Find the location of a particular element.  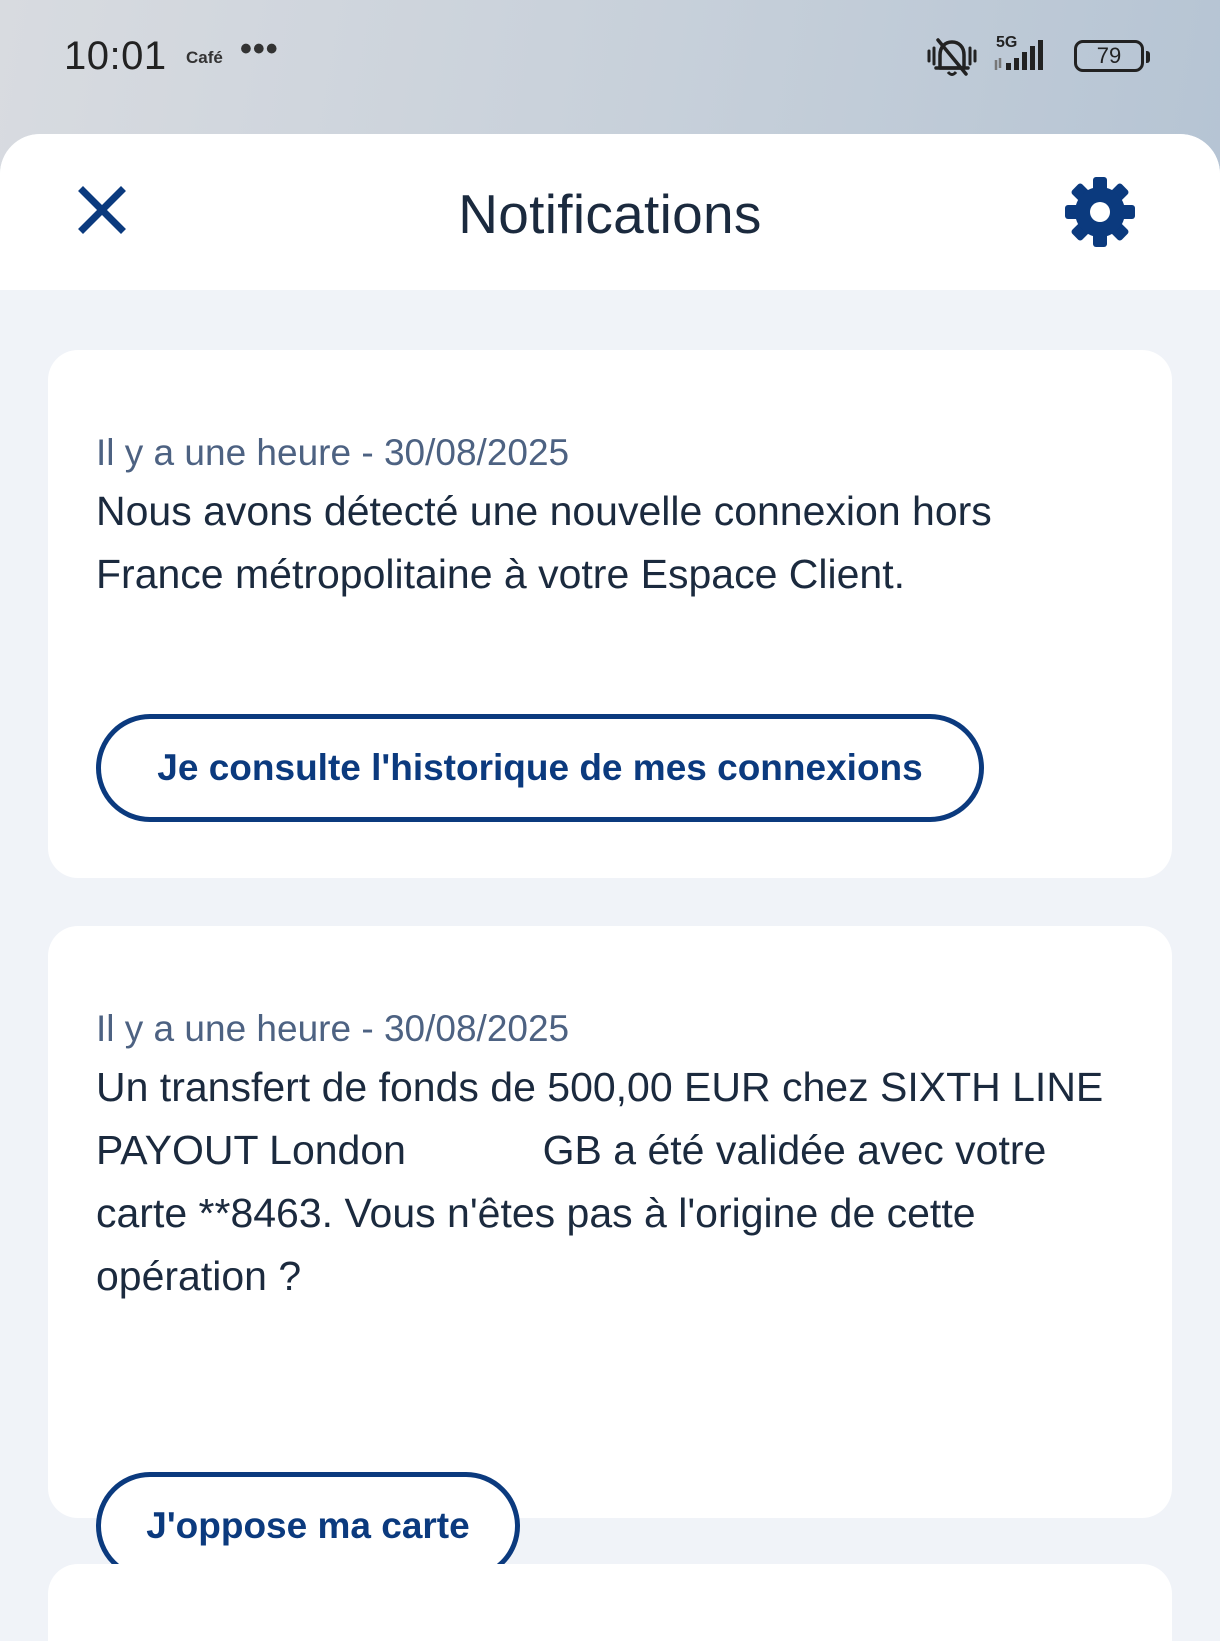

gear-icon is located at coordinates (1100, 212).